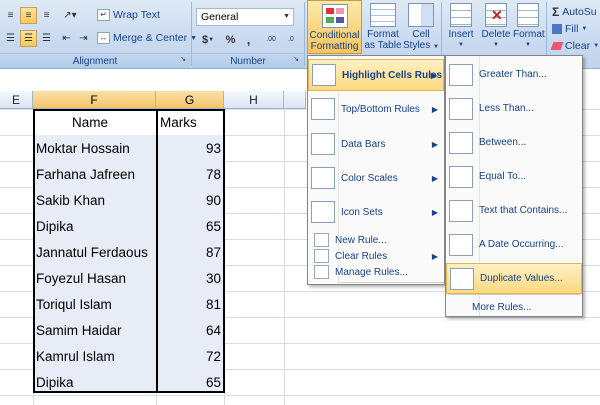 The width and height of the screenshot is (600, 405). Describe the element at coordinates (95, 175) in the screenshot. I see `cell-name: Farhana Jafreen` at that location.